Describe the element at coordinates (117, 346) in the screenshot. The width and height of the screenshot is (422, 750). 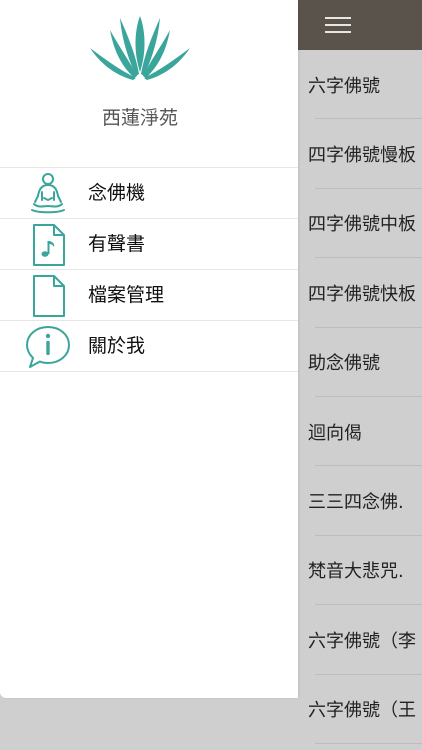
I see `menu-item-label: 關於我` at that location.